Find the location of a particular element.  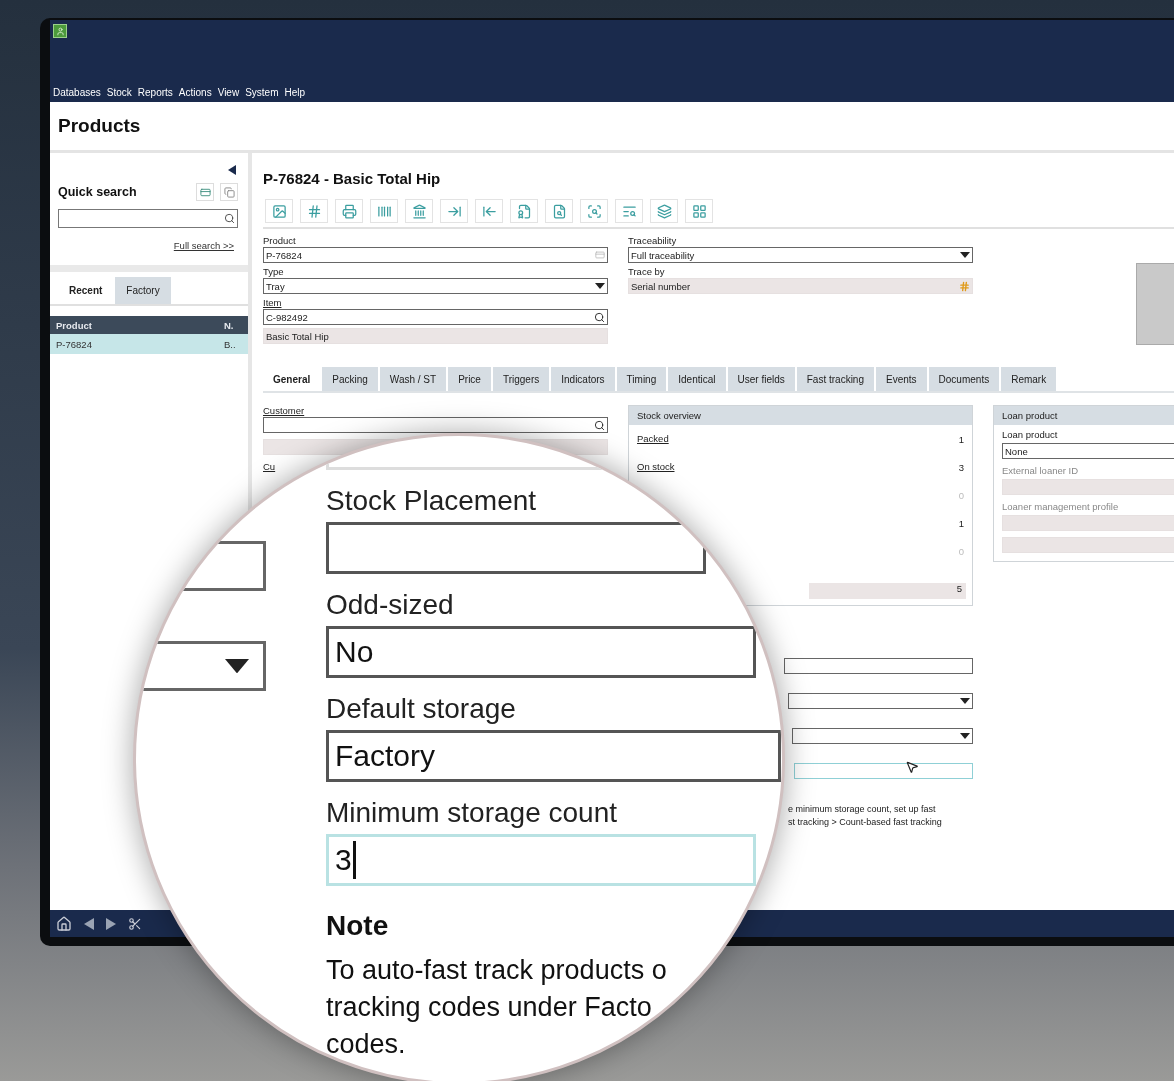

layers-icon is located at coordinates (664, 211).